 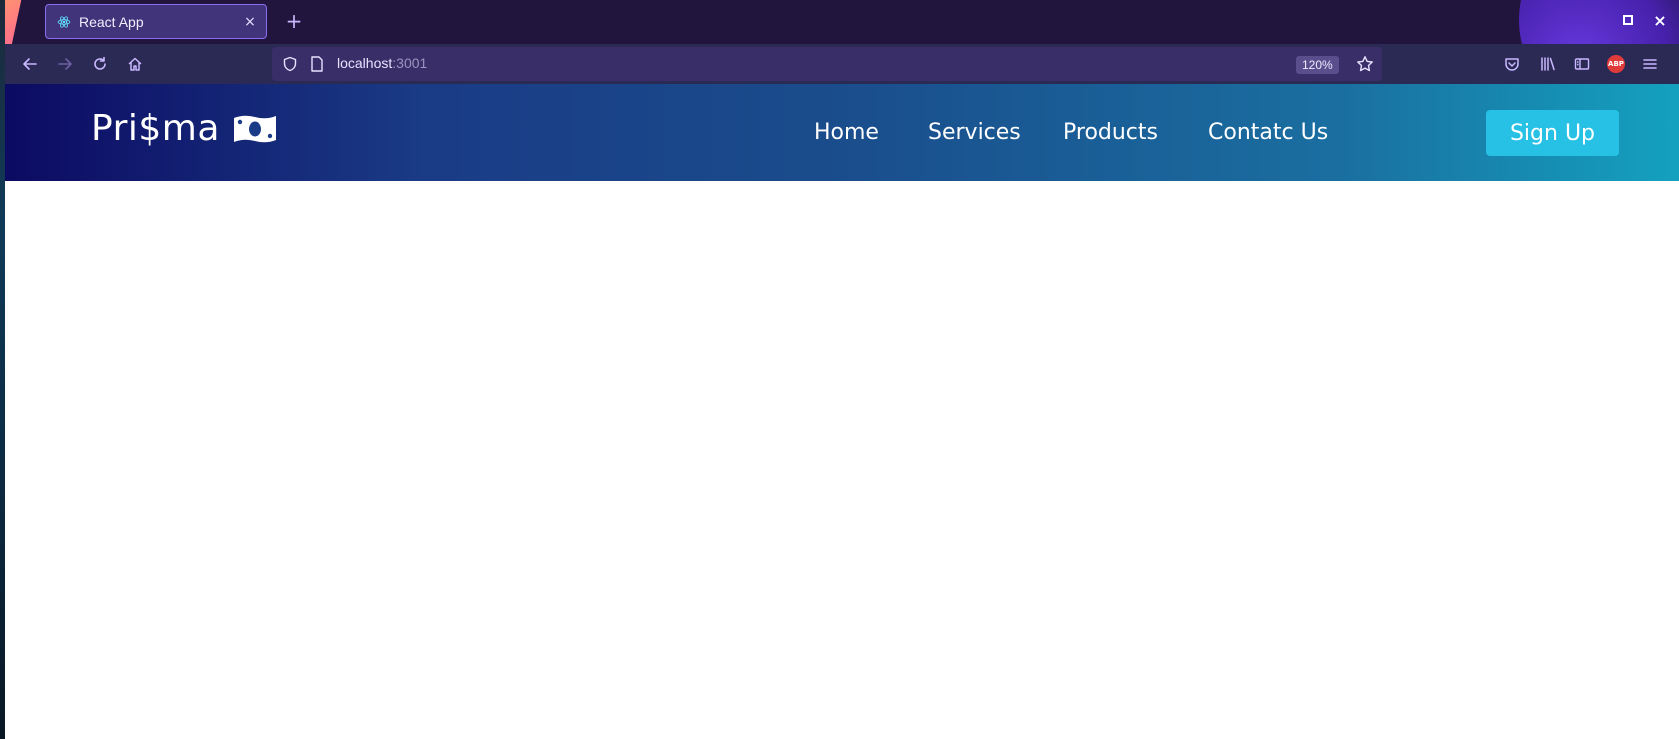 I want to click on zoom-level-badge: 120%, so click(x=1317, y=65).